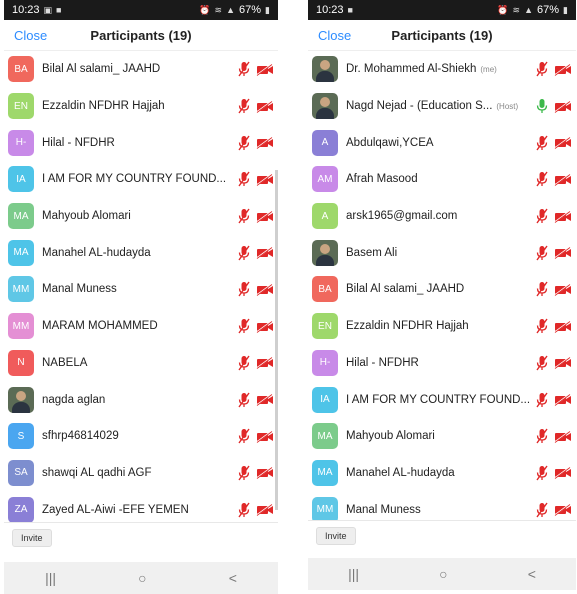 Image resolution: width=577 pixels, height=594 pixels. I want to click on participant-row: AM Afrah Masood, so click(442, 179).